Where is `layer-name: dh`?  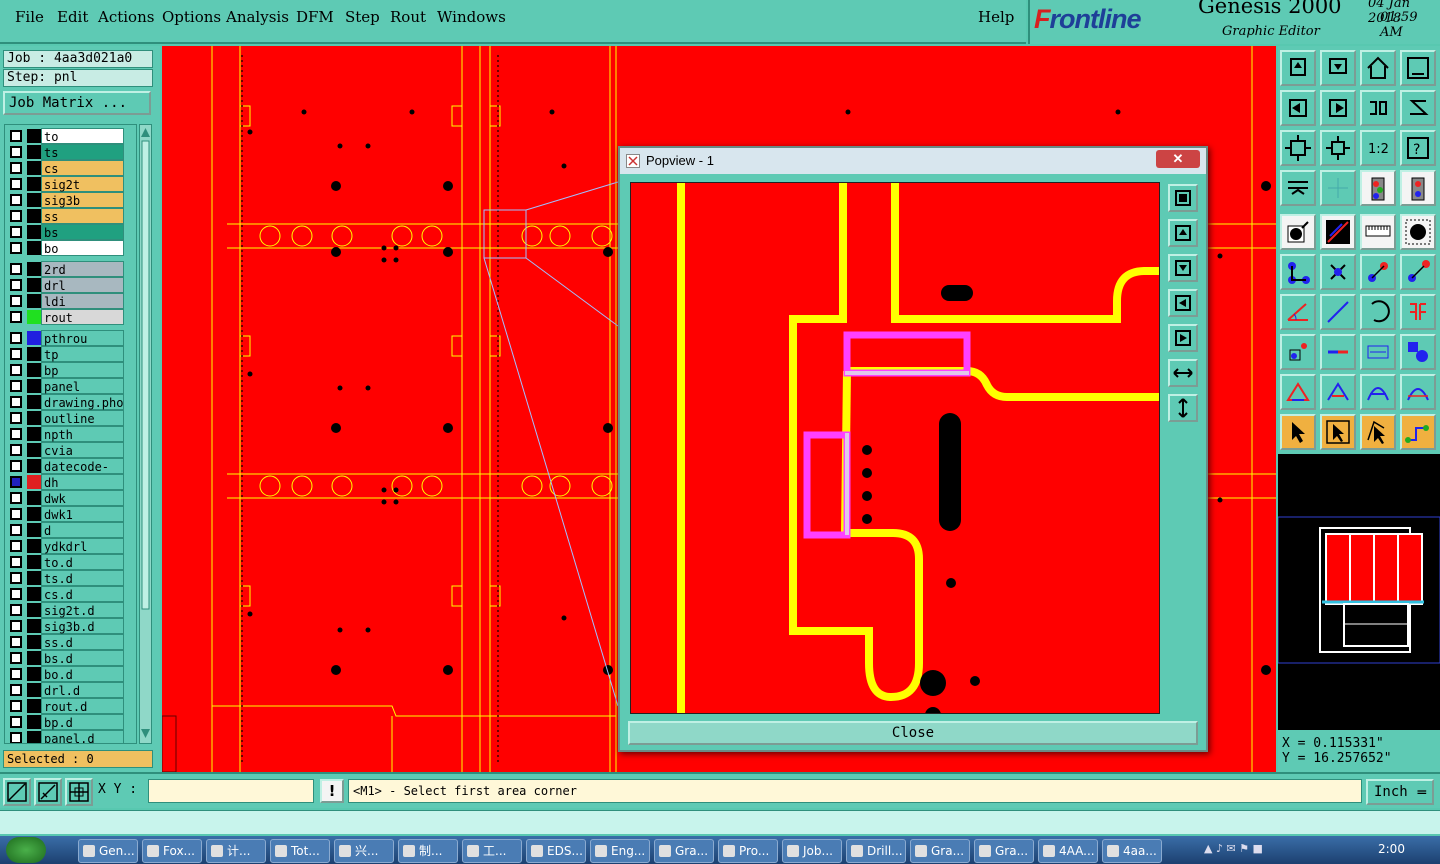 layer-name: dh is located at coordinates (82, 482).